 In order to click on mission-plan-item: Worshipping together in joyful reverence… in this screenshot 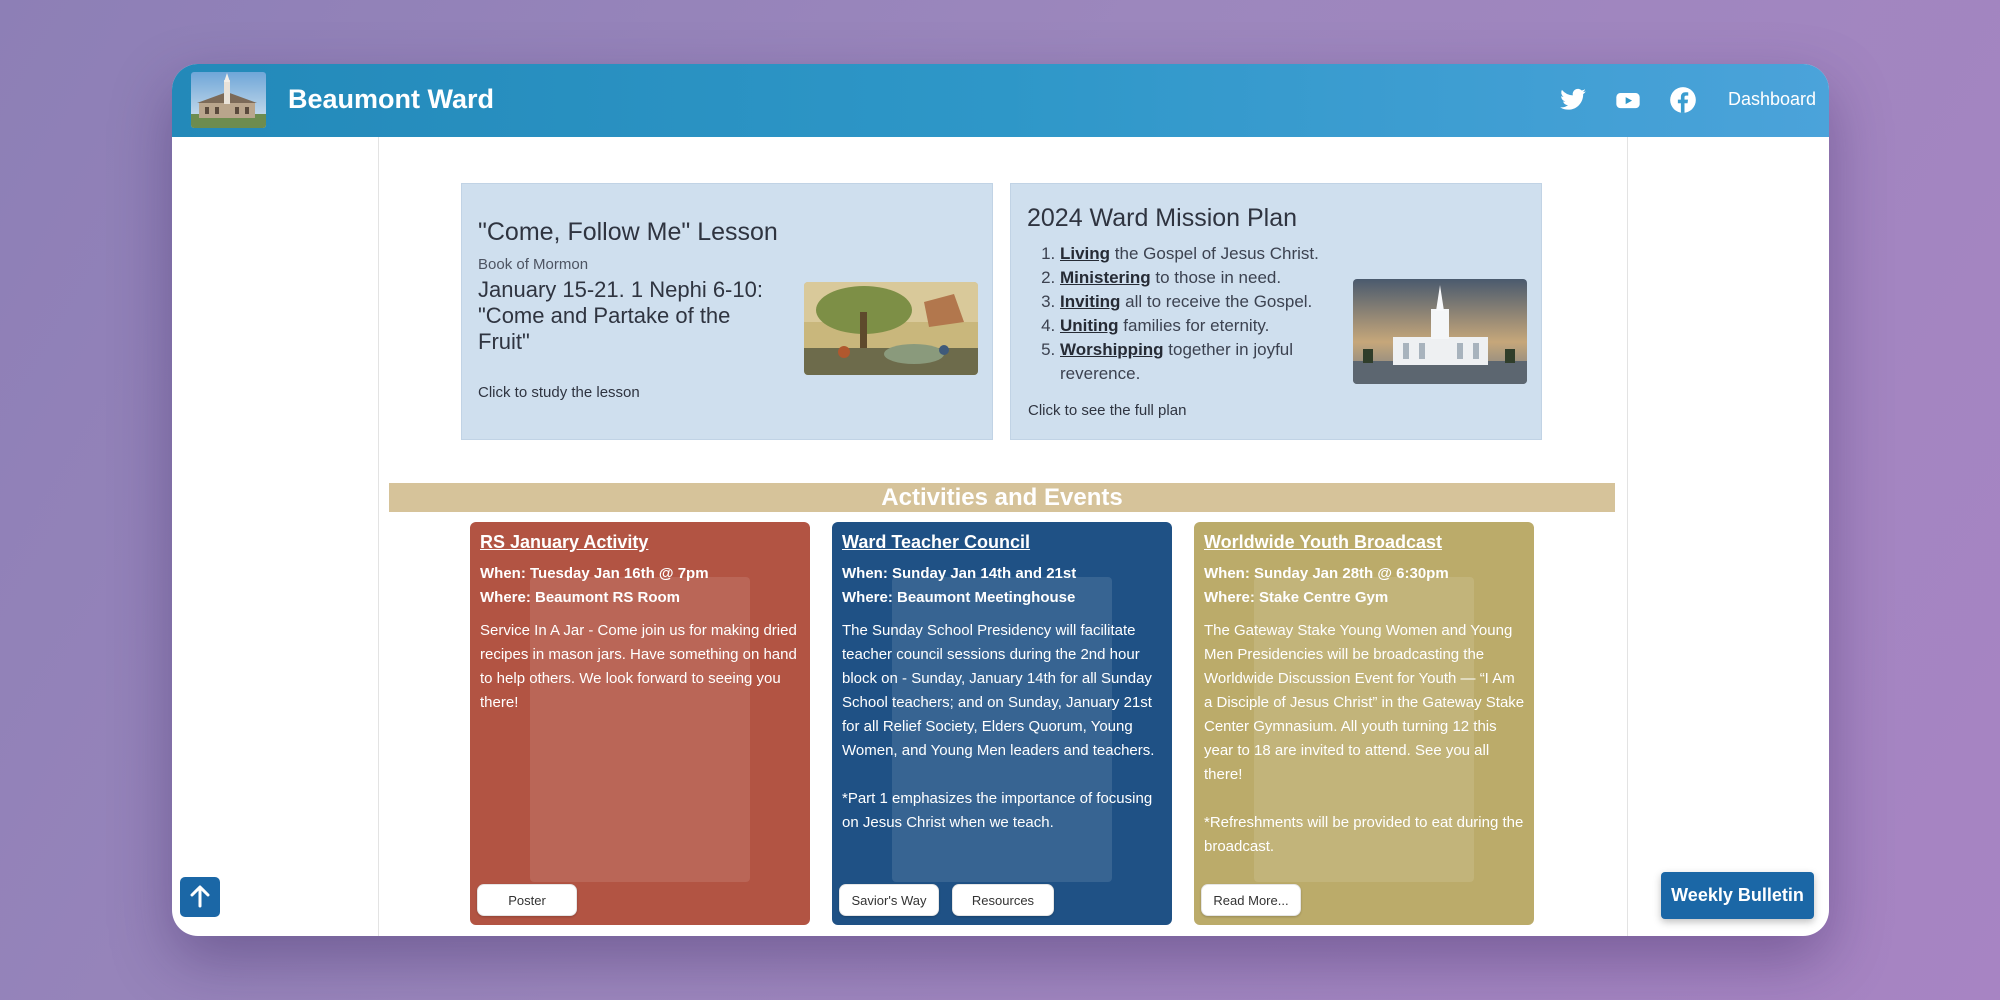, I will do `click(1215, 362)`.